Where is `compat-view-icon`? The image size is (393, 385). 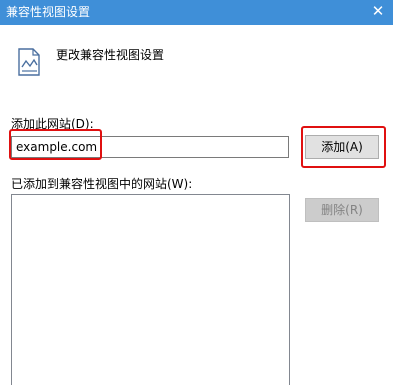 compat-view-icon is located at coordinates (29, 62).